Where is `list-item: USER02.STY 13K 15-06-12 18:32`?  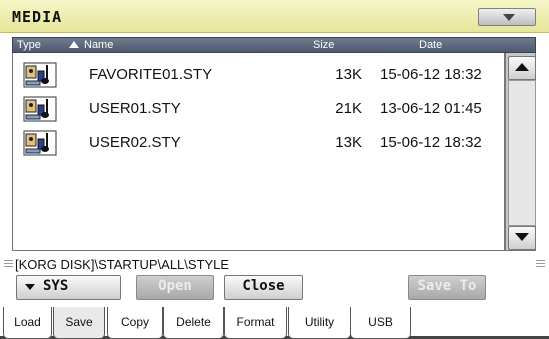 list-item: USER02.STY 13K 15-06-12 18:32 is located at coordinates (259, 142).